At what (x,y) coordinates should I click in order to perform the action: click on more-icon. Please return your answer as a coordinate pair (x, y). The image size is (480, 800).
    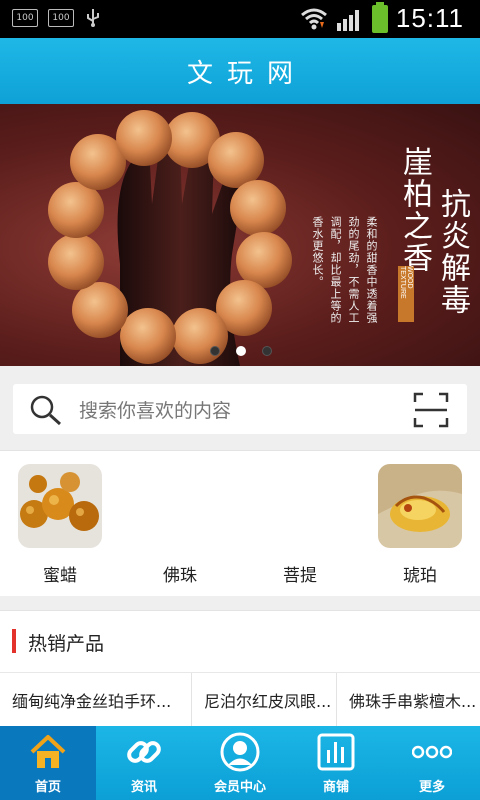
    Looking at the image, I should click on (432, 752).